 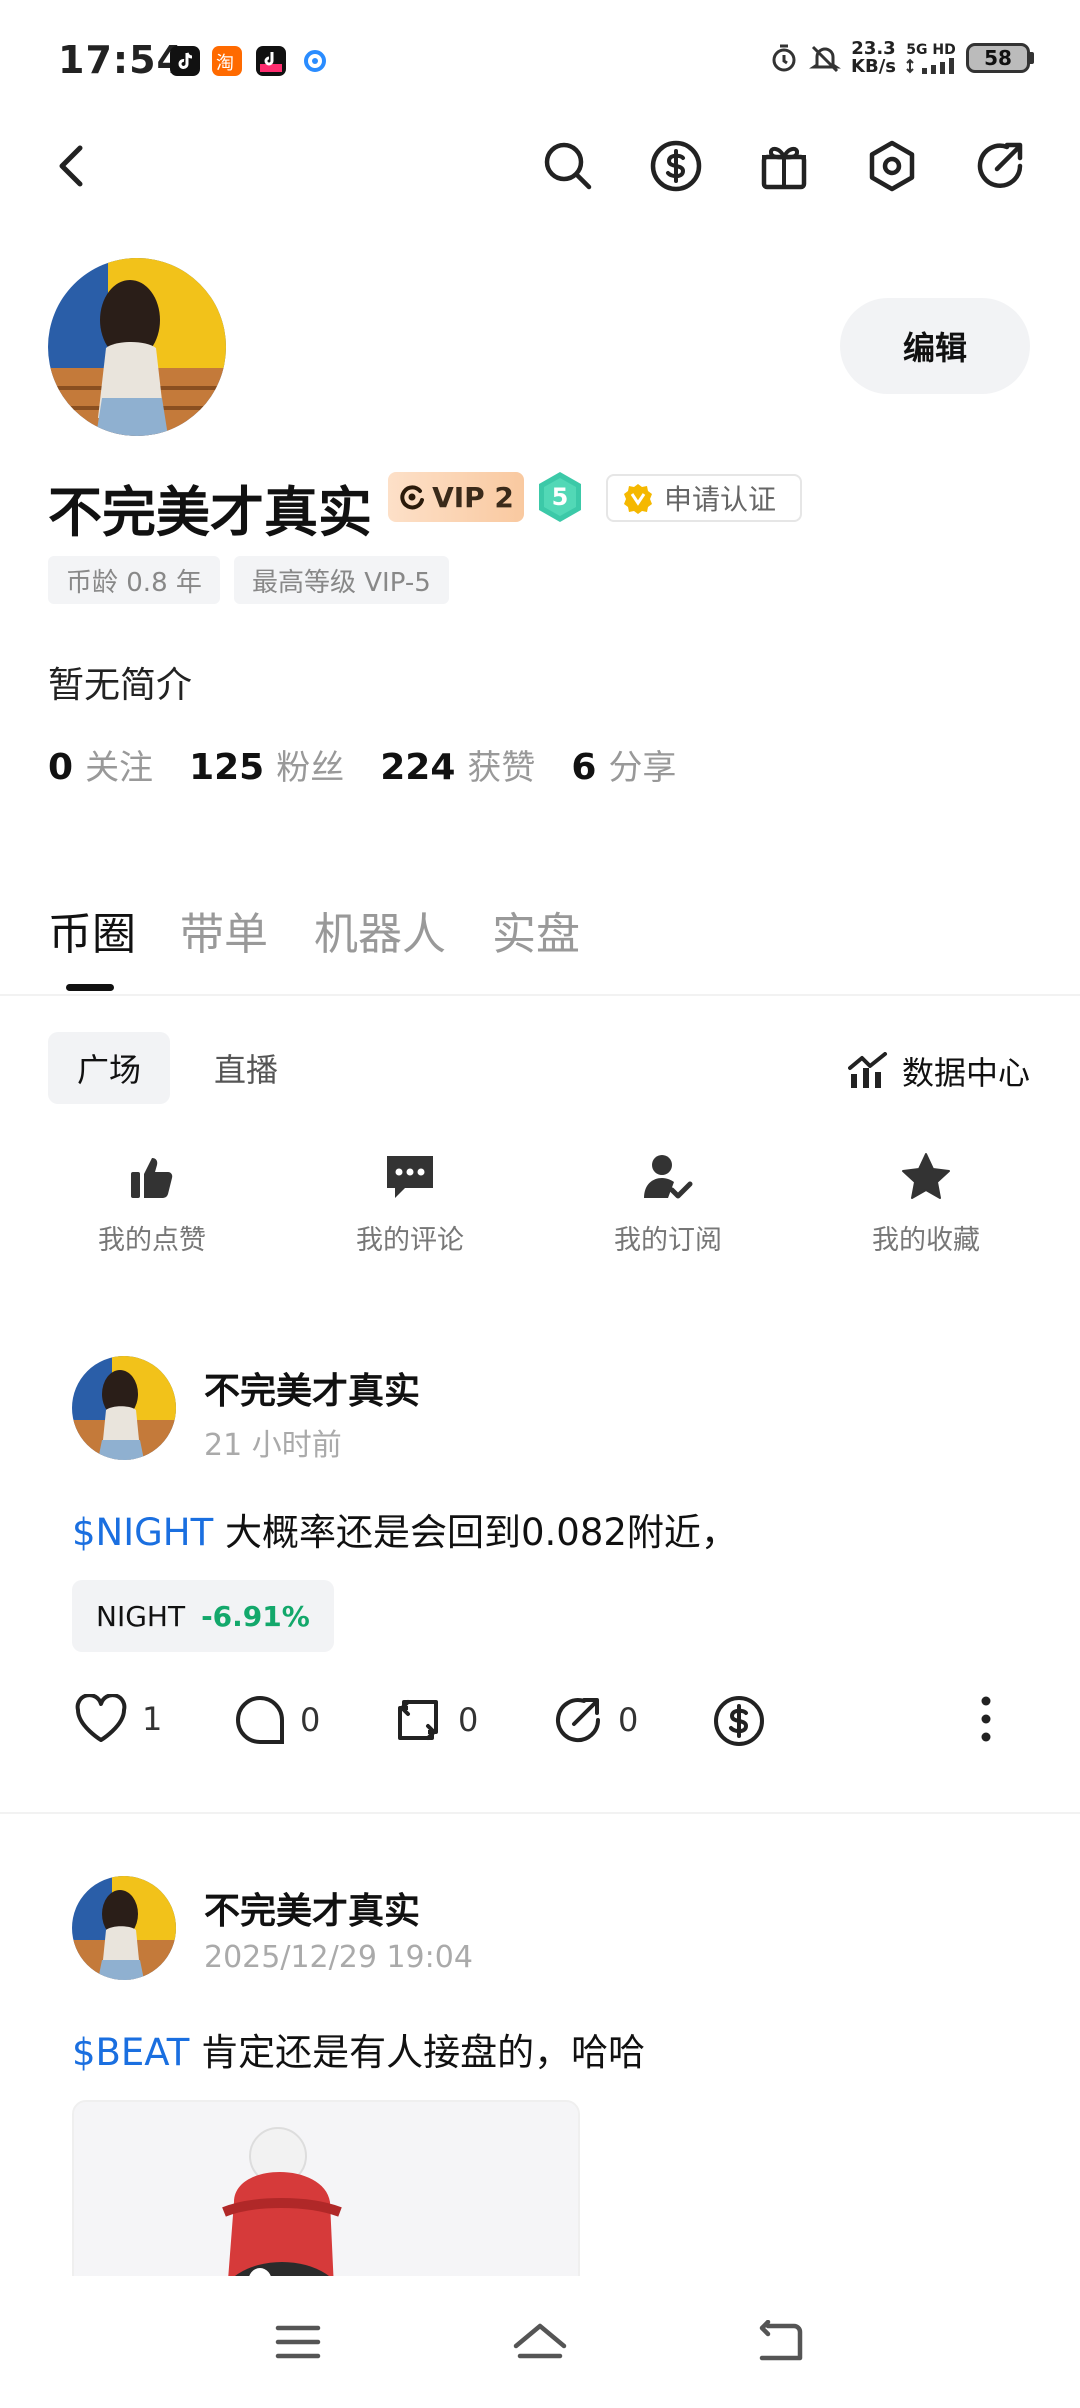 I want to click on signal-bars-icon, so click(x=930, y=66).